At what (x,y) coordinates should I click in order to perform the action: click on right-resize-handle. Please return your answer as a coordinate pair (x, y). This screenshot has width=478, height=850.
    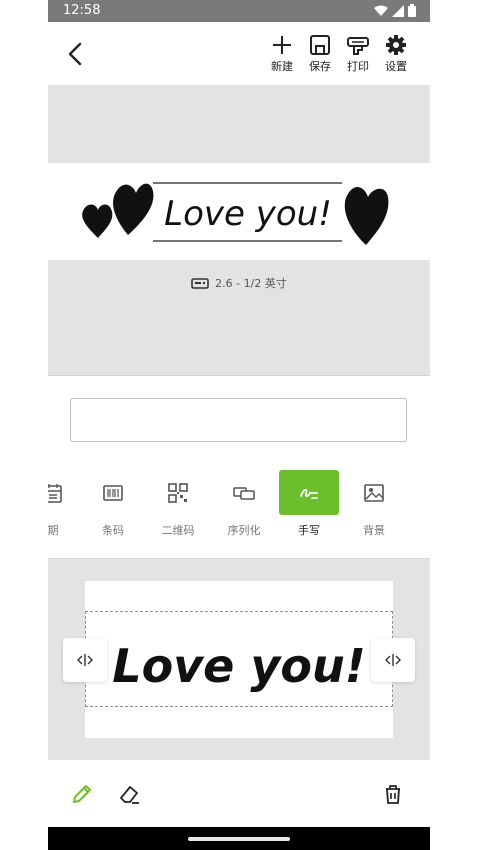
    Looking at the image, I should click on (393, 660).